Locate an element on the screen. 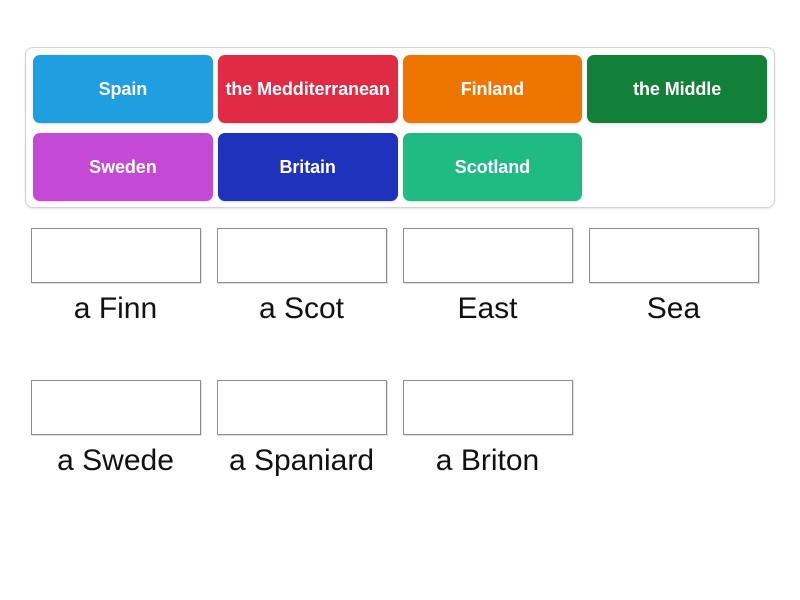  tile-row-2: Sweden Britain Scotland is located at coordinates (400, 167).